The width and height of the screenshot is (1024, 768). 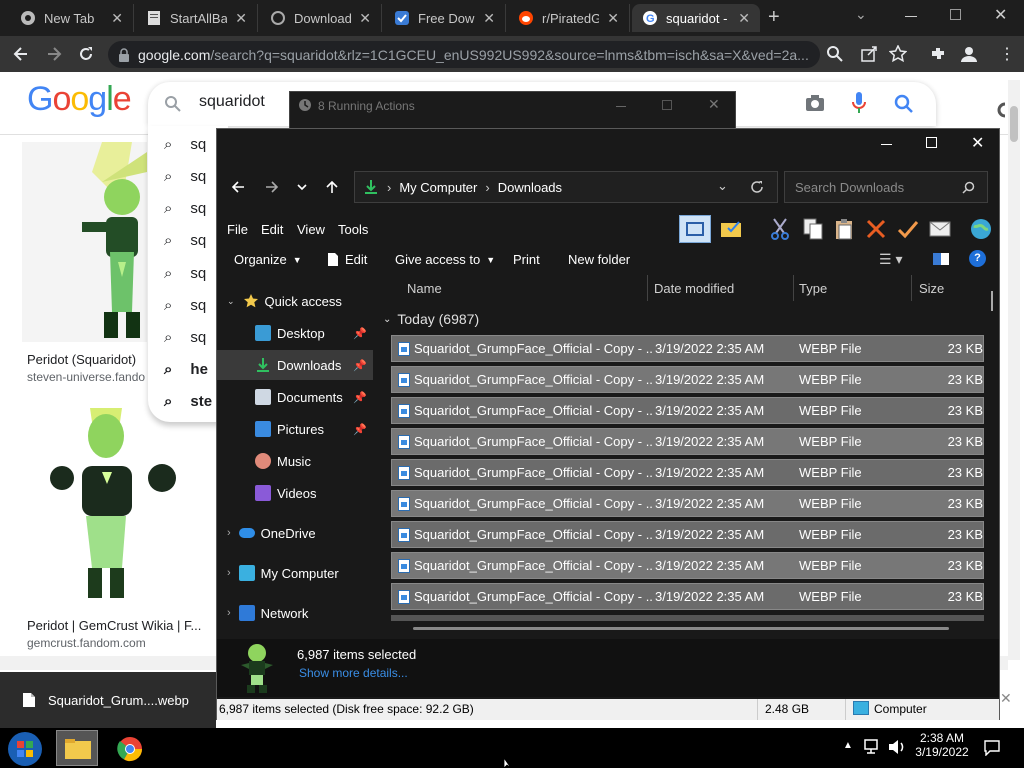 I want to click on maximize-button, so click(x=667, y=105).